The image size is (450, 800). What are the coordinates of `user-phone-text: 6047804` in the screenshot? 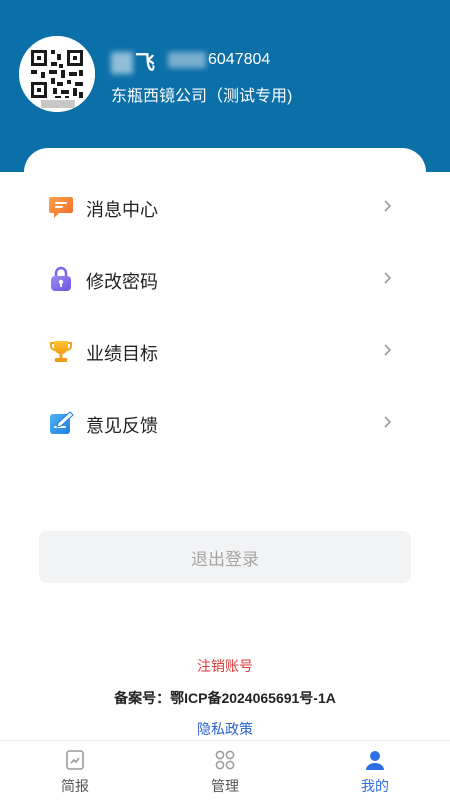 It's located at (239, 59).